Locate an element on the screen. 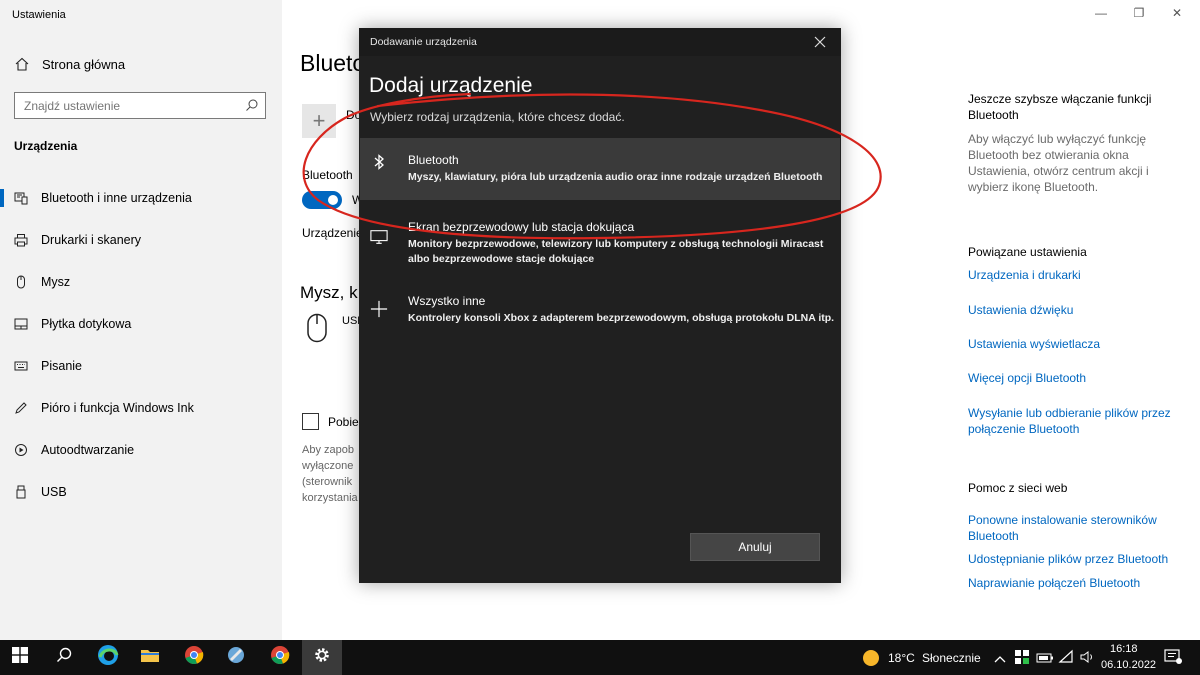 The height and width of the screenshot is (675, 1200). monitor-icon is located at coordinates (379, 237).